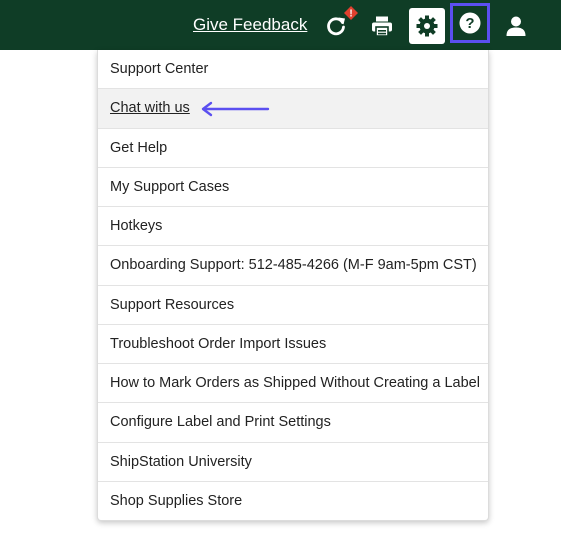  What do you see at coordinates (293, 70) in the screenshot?
I see `menu-section-support-center: Support Center` at bounding box center [293, 70].